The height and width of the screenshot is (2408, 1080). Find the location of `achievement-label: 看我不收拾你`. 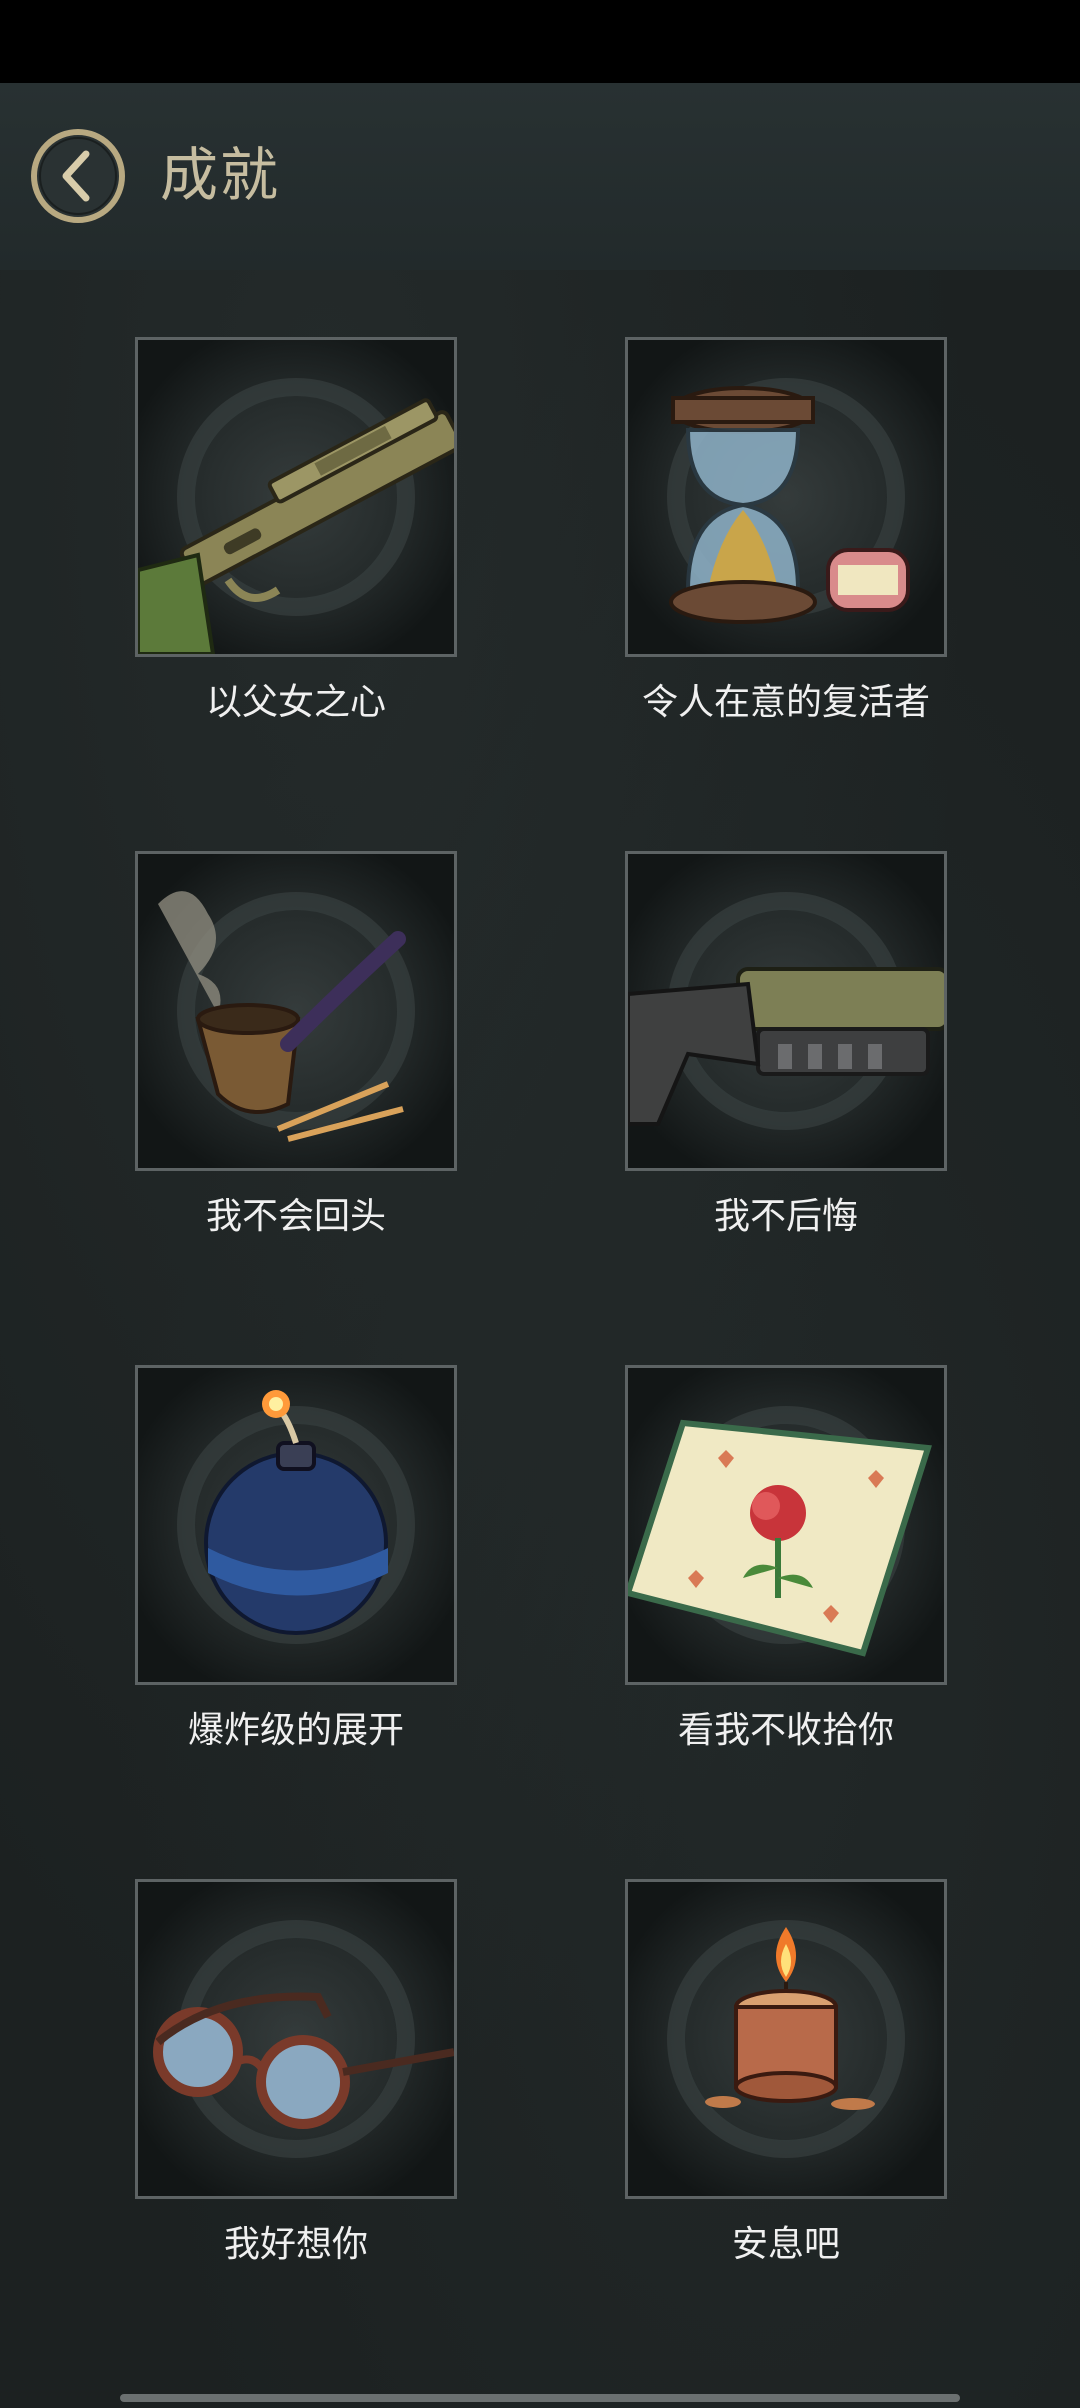

achievement-label: 看我不收拾你 is located at coordinates (785, 1730).